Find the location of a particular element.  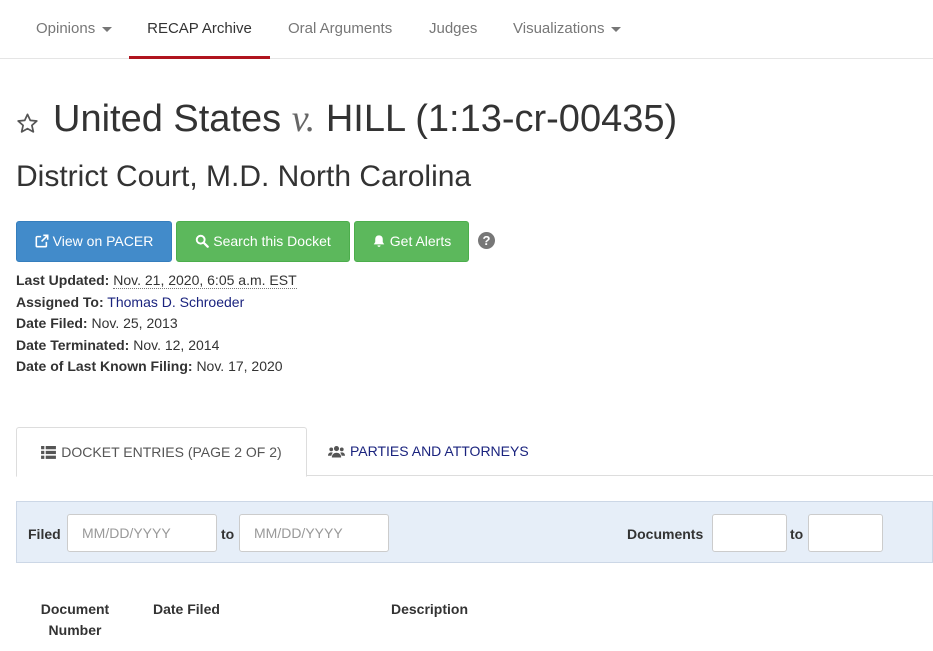

nav-opinions: Opinions is located at coordinates (74, 29).